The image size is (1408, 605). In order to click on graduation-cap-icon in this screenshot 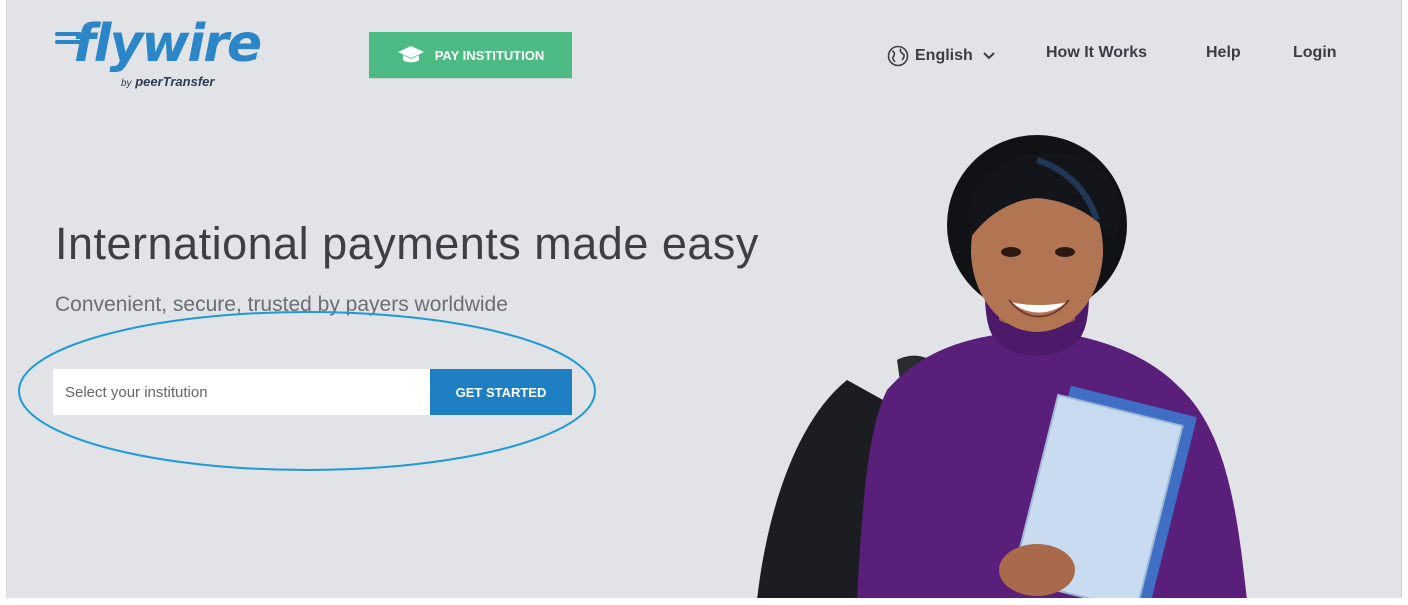, I will do `click(410, 54)`.